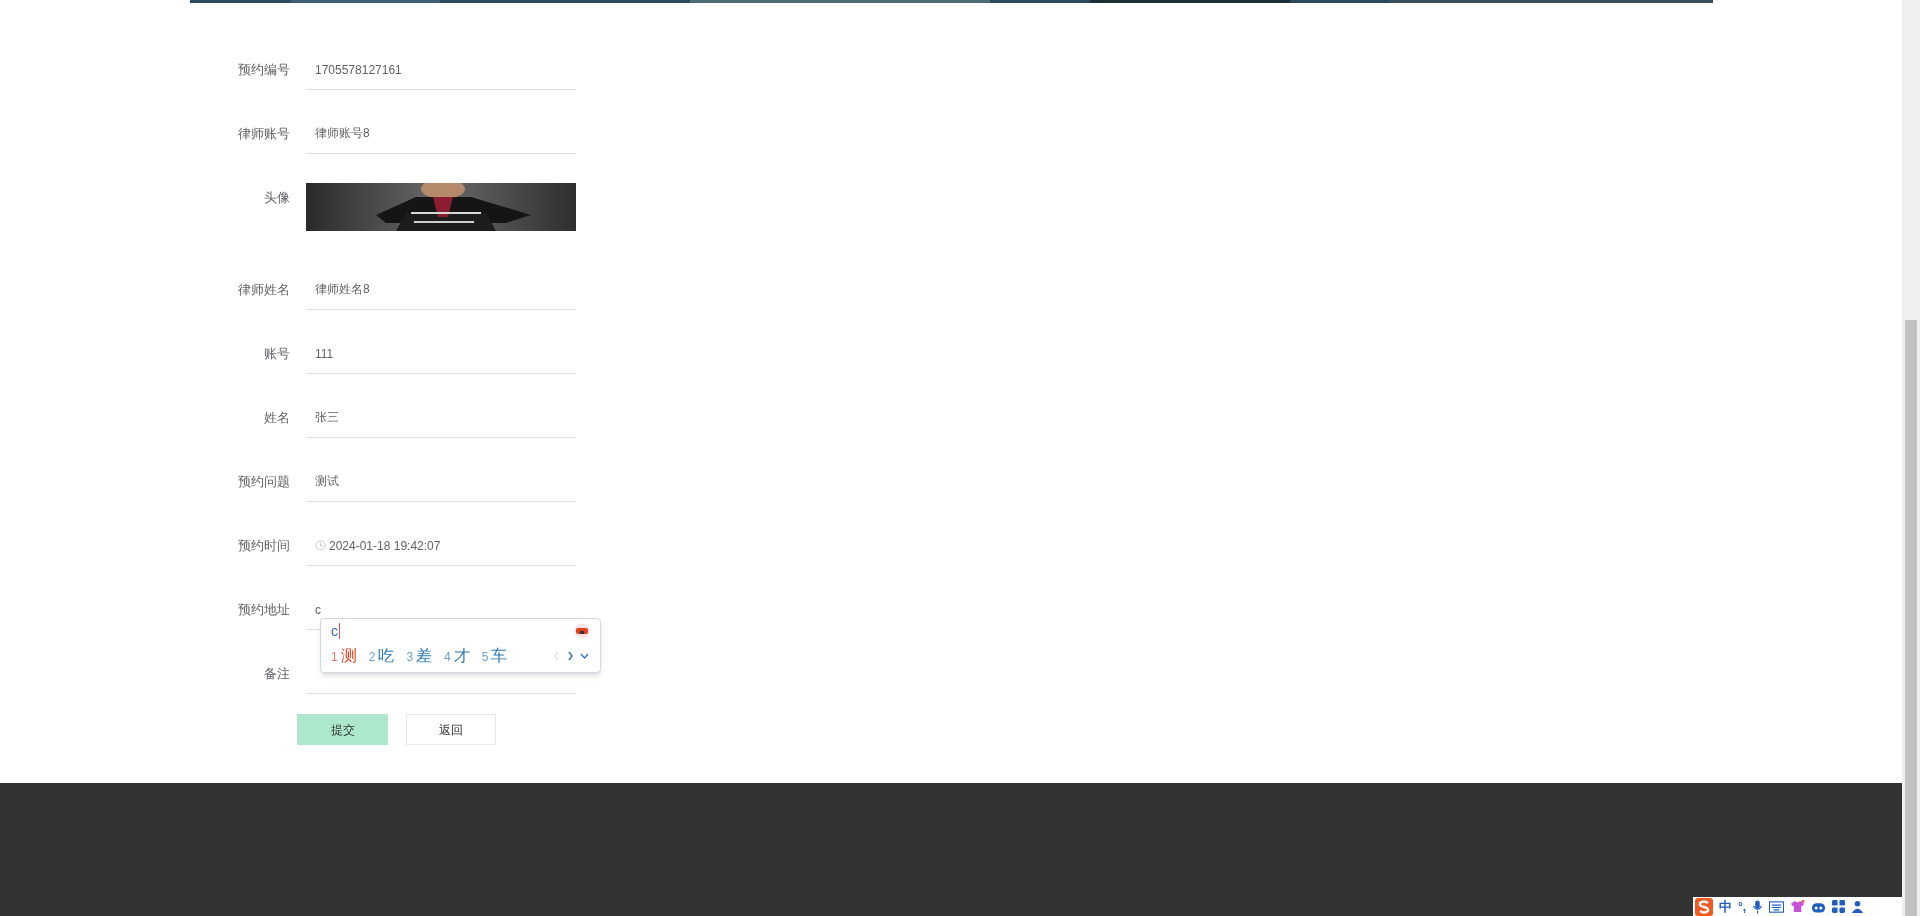 The width and height of the screenshot is (1920, 916). I want to click on input-field: 111, so click(441, 354).